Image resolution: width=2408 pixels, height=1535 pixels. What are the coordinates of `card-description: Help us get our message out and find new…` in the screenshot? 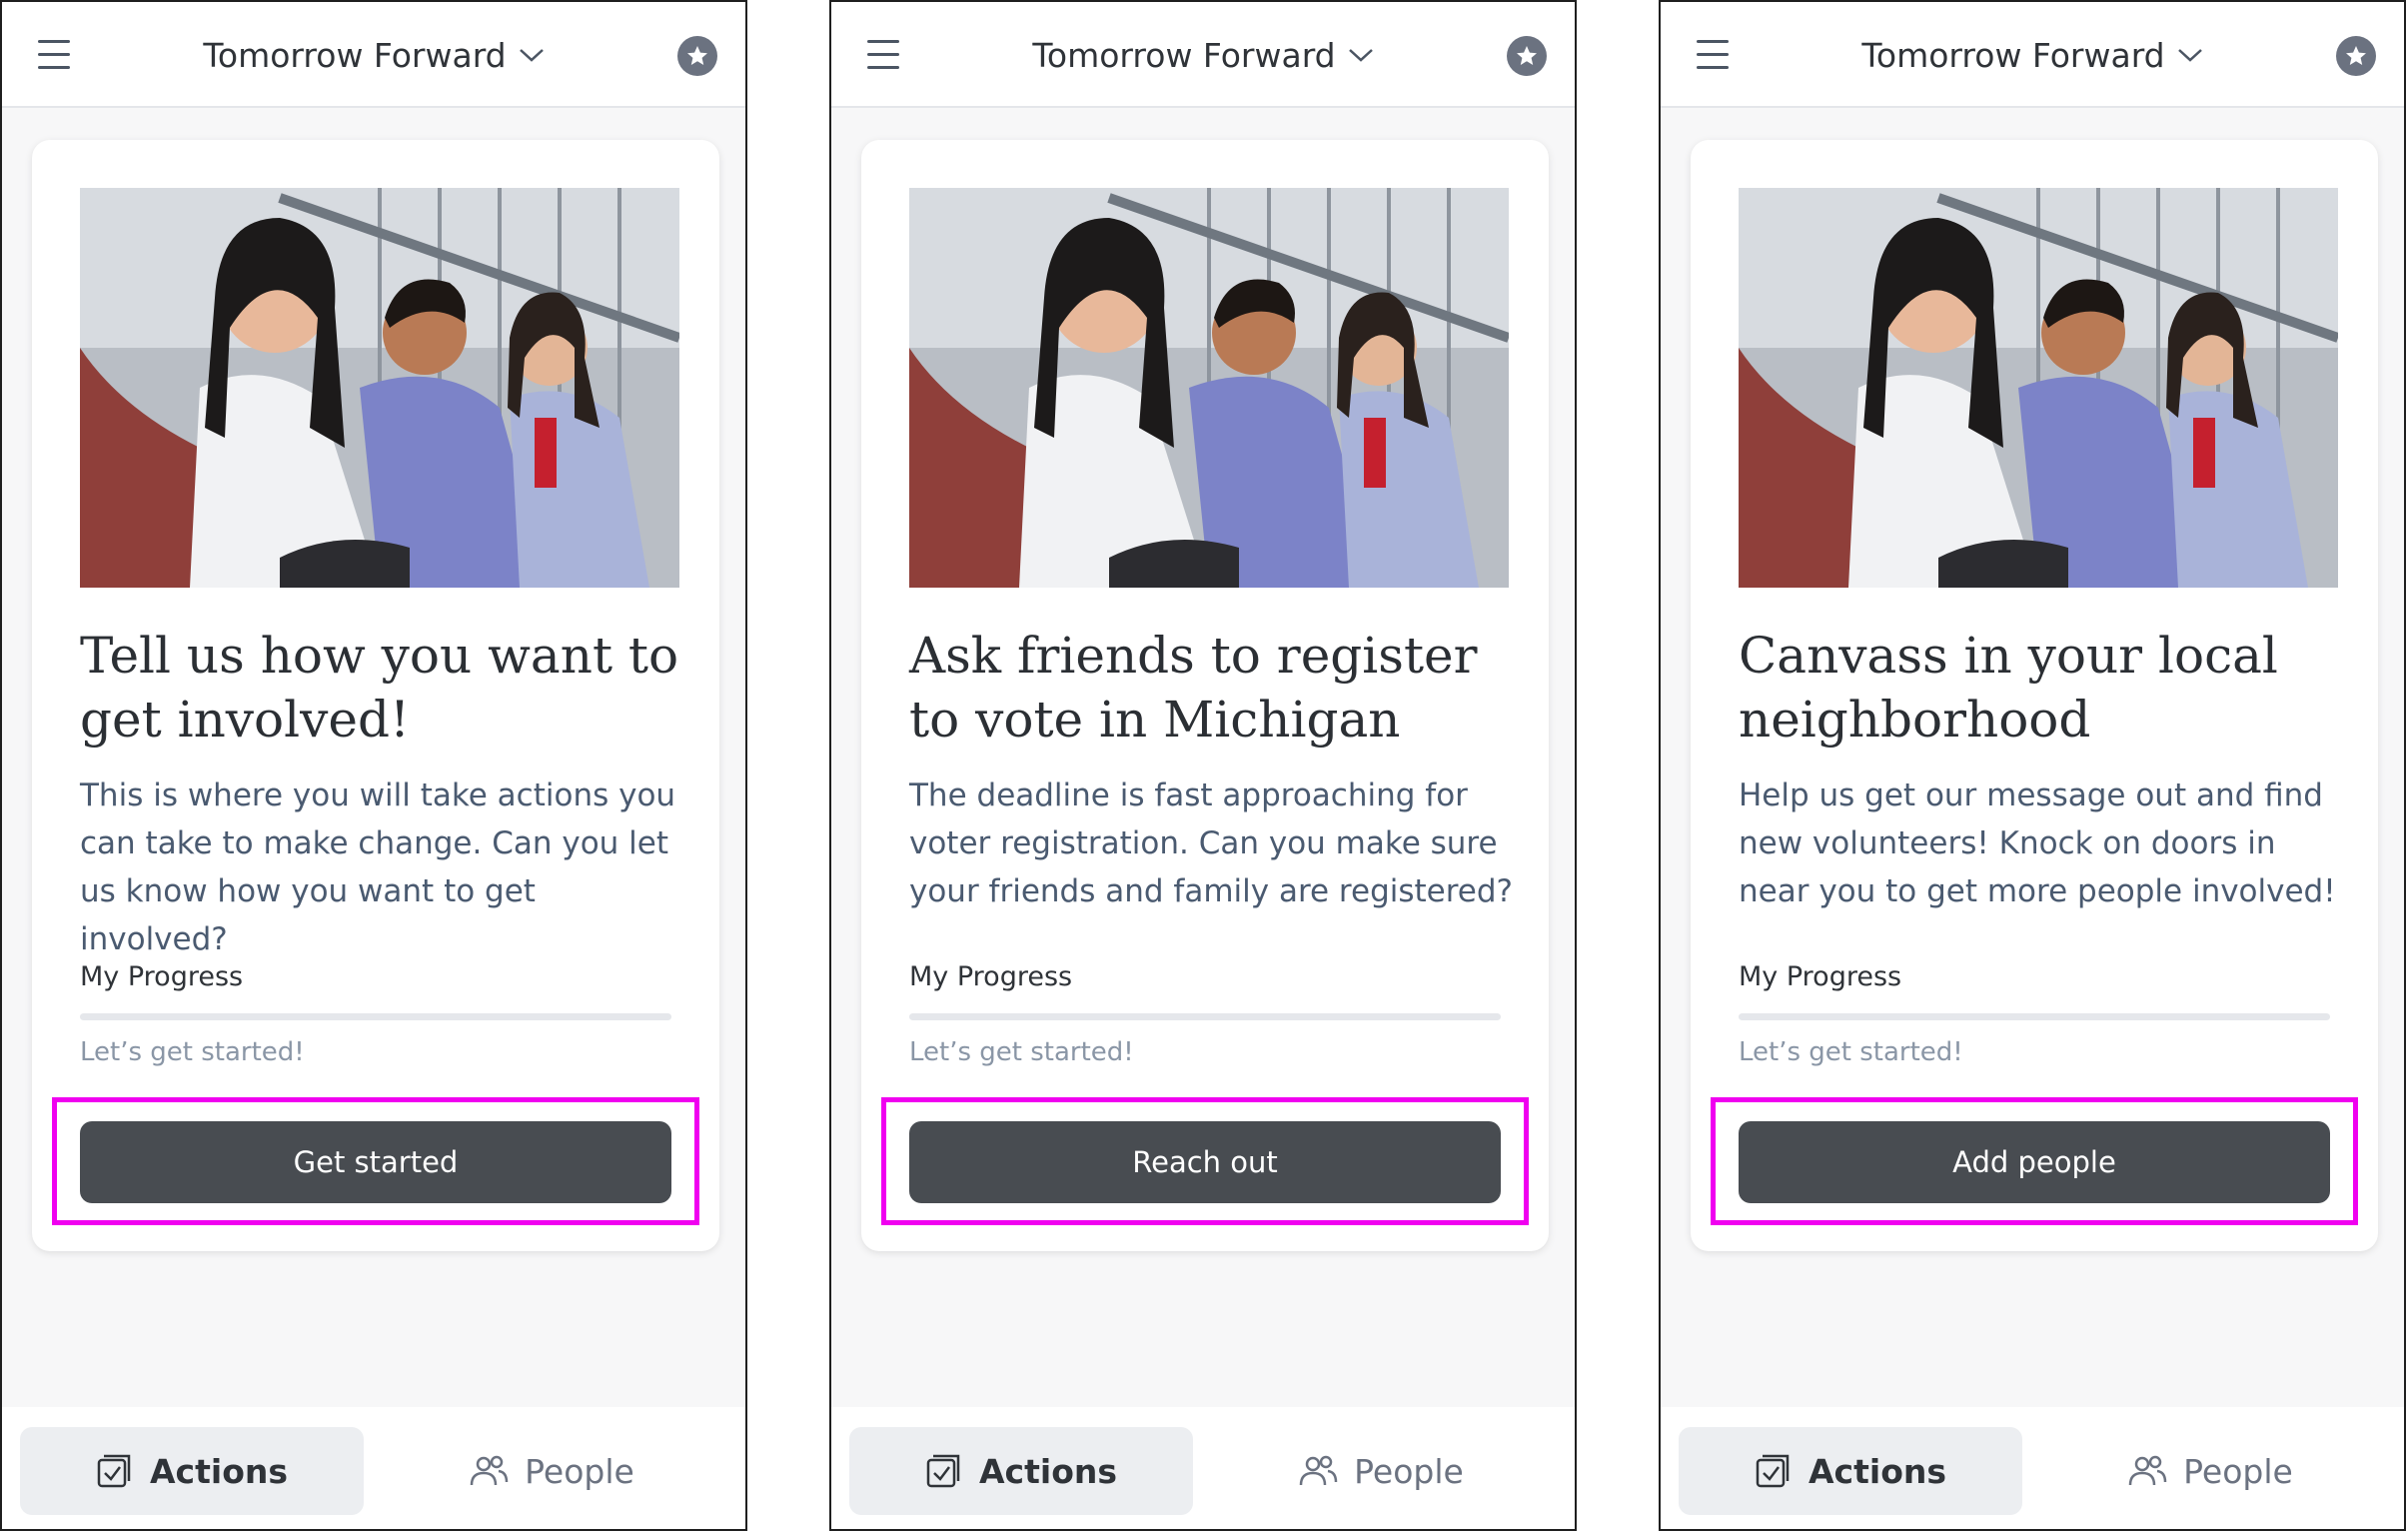 It's located at (2037, 843).